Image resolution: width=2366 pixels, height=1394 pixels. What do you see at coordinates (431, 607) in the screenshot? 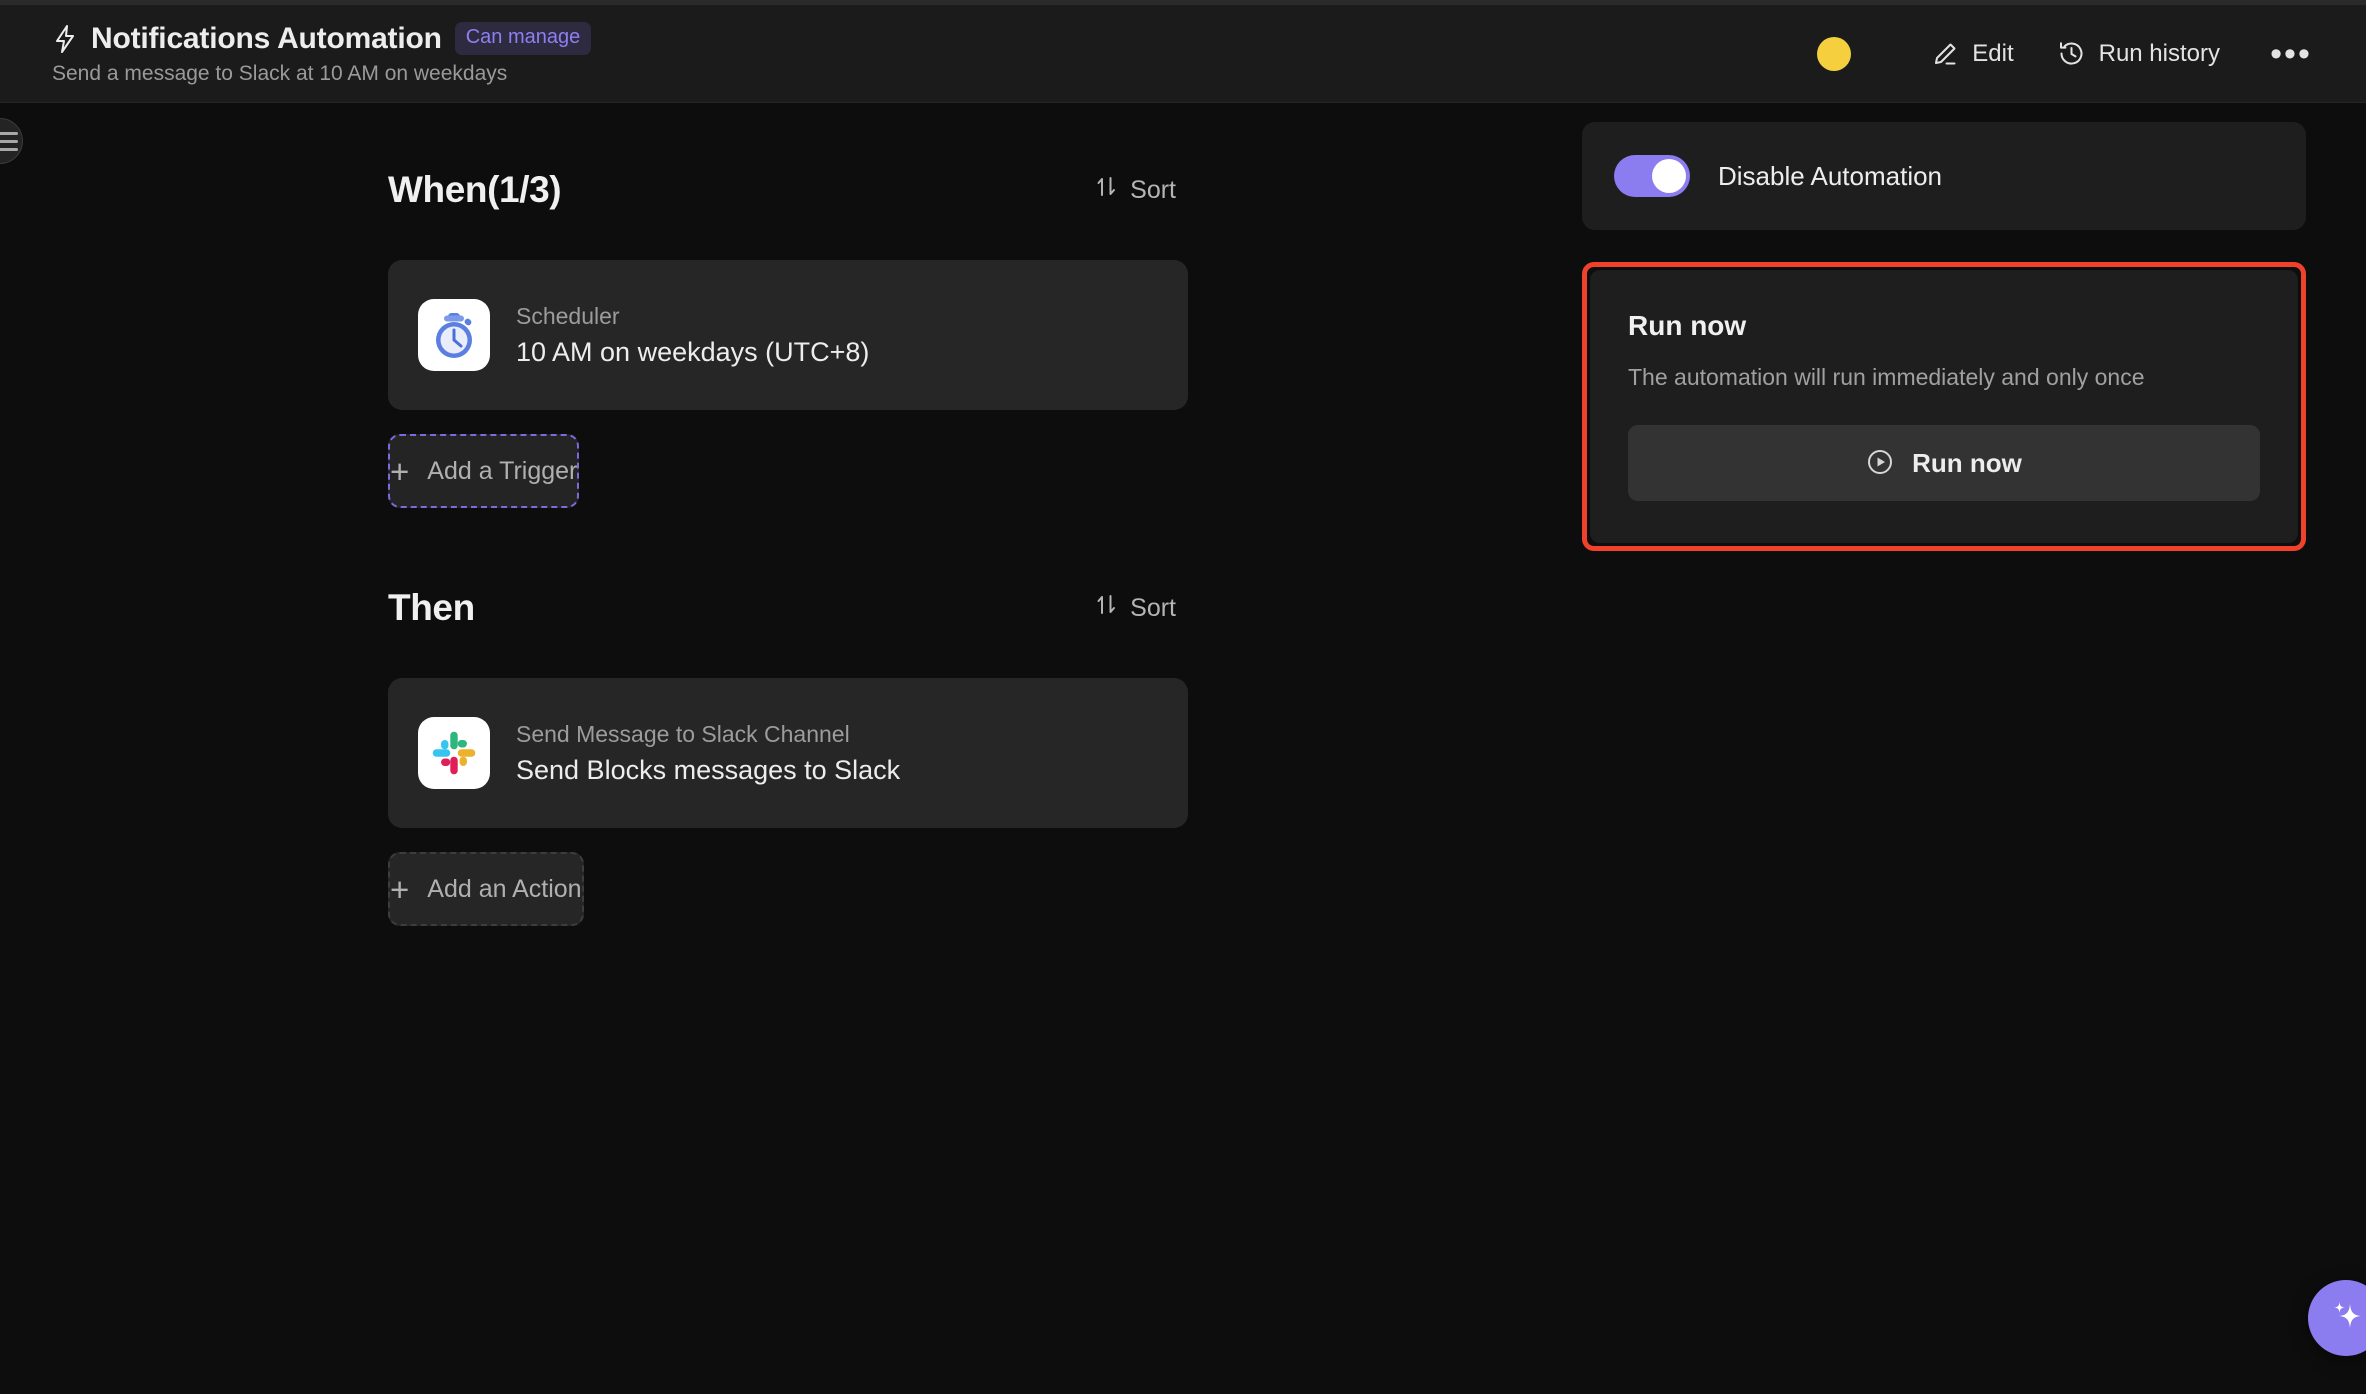
I see `then-section-title: Then` at bounding box center [431, 607].